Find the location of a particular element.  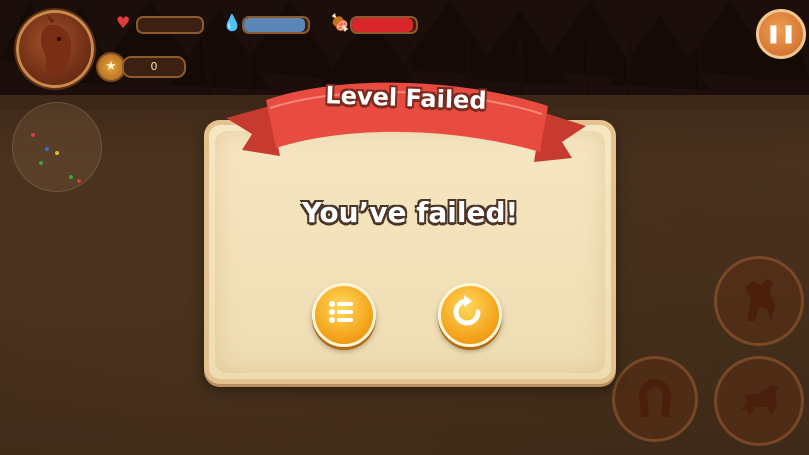

galloping-horse-icon is located at coordinates (759, 401).